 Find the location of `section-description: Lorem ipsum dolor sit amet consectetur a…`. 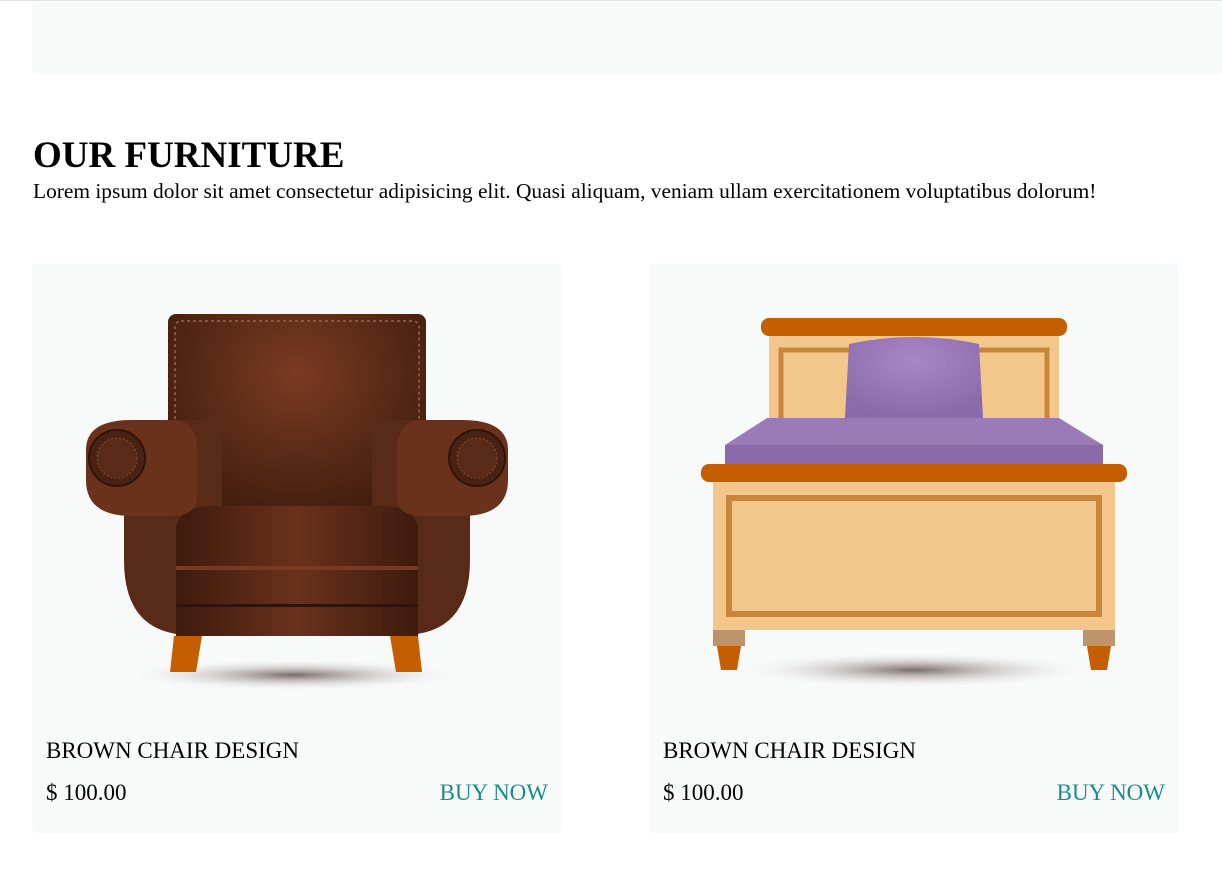

section-description: Lorem ipsum dolor sit amet consectetur a… is located at coordinates (565, 191).